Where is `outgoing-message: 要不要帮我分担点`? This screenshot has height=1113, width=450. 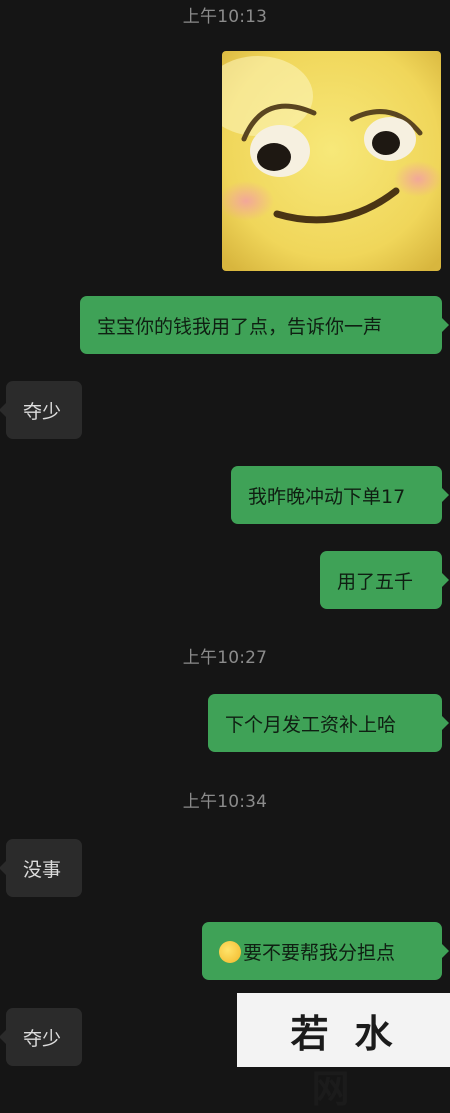
outgoing-message: 要不要帮我分担点 is located at coordinates (325, 951).